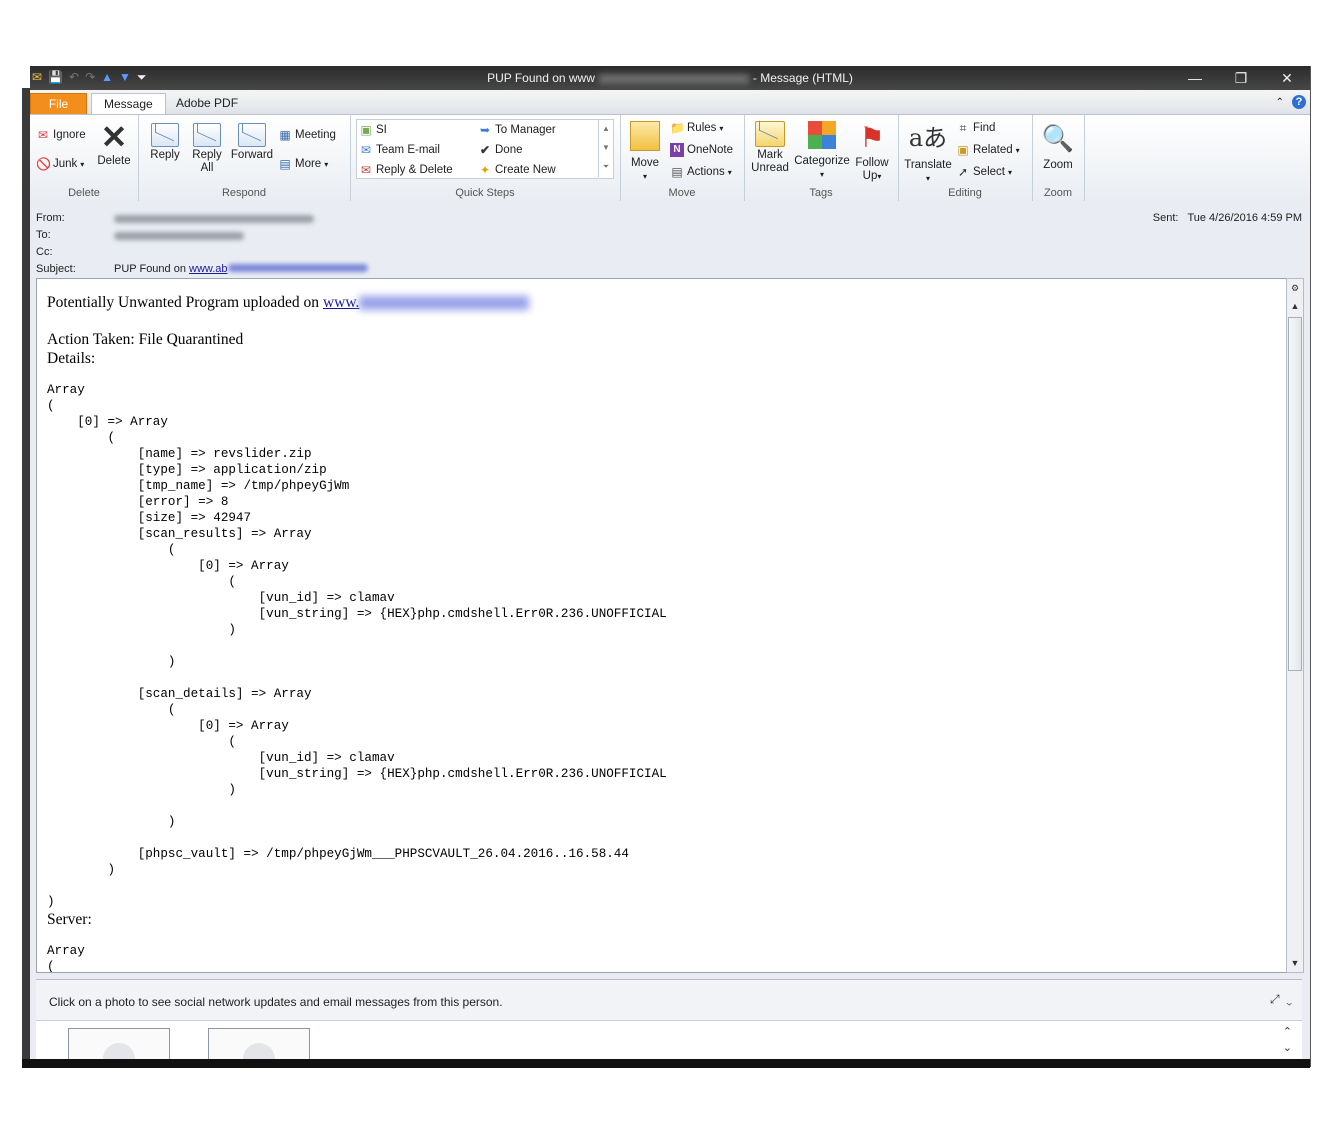 The image size is (1331, 1134). Describe the element at coordinates (701, 172) in the screenshot. I see `actions-button: ▤ Actions ▾` at that location.